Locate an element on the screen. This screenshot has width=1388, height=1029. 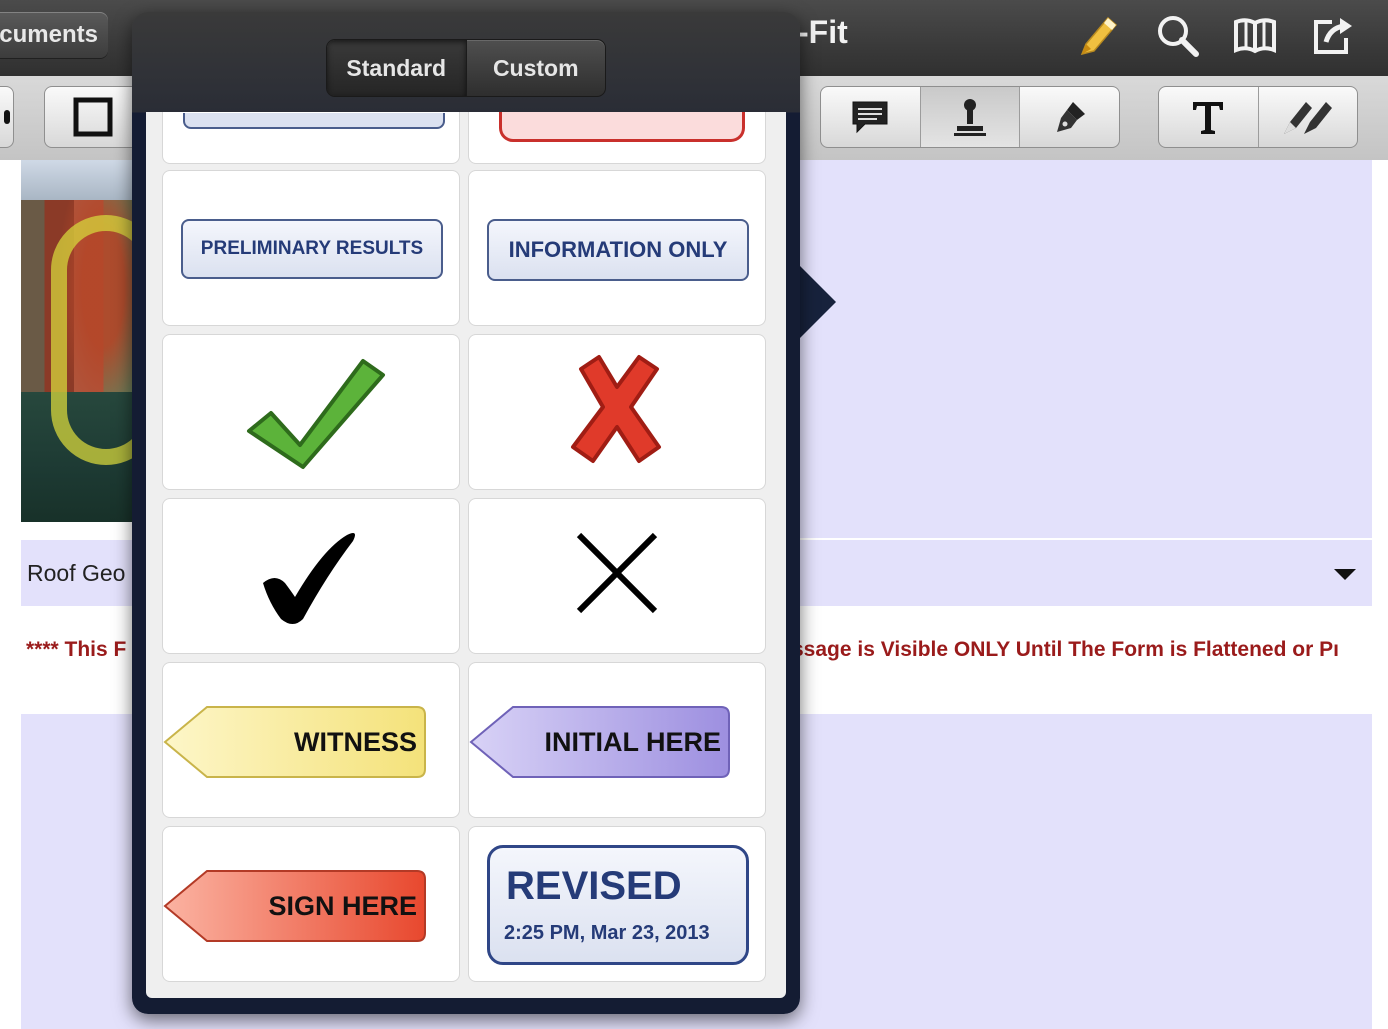
stamp-icon is located at coordinates (970, 117).